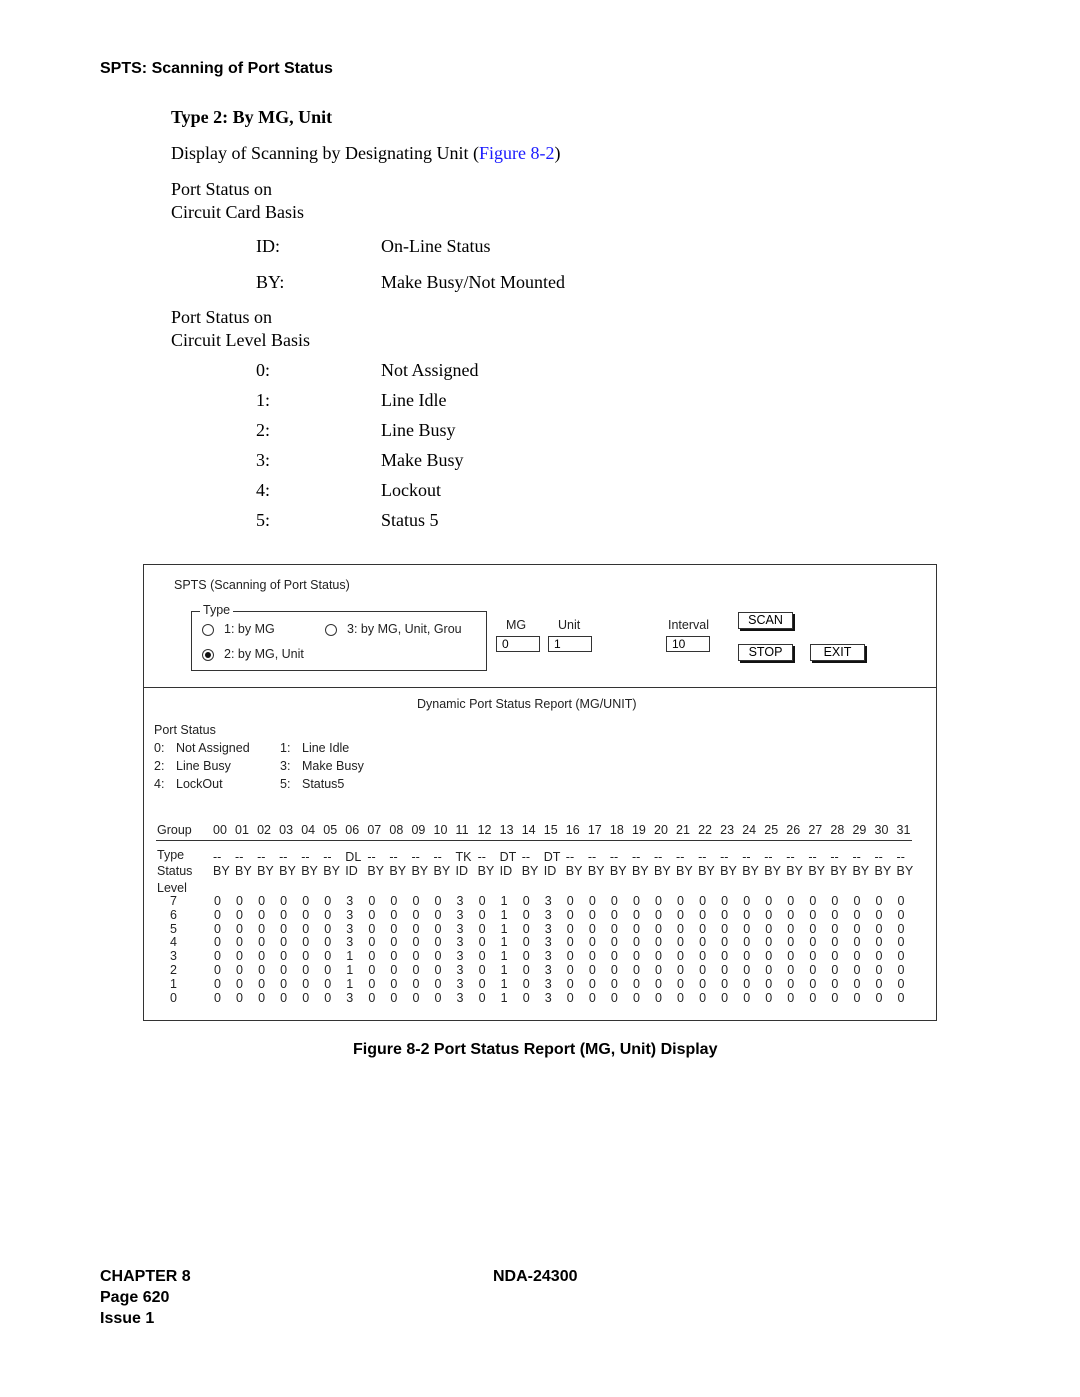  I want to click on group-column-header: 13, so click(506, 830).